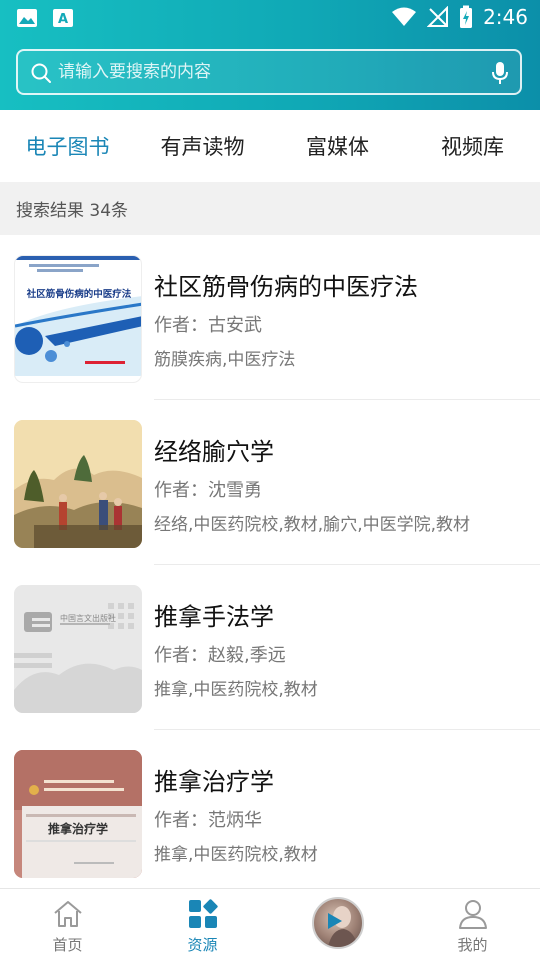 Image resolution: width=540 pixels, height=961 pixels. I want to click on cover-title: 社区筋骨伤病的中医疗法, so click(79, 294).